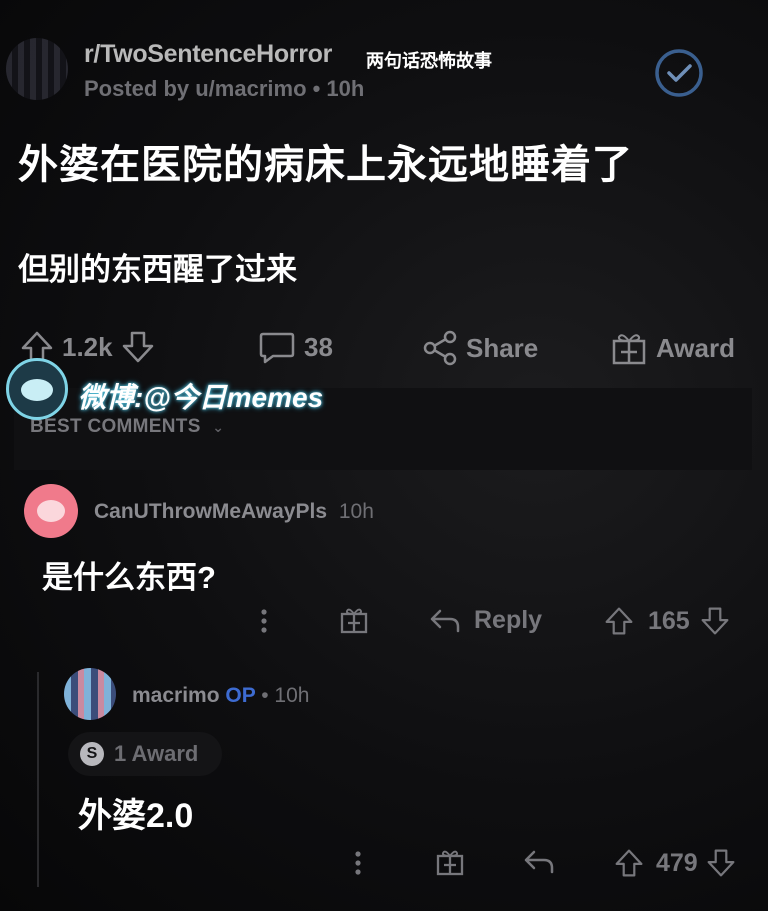 This screenshot has height=911, width=768. What do you see at coordinates (629, 349) in the screenshot?
I see `gift-icon` at bounding box center [629, 349].